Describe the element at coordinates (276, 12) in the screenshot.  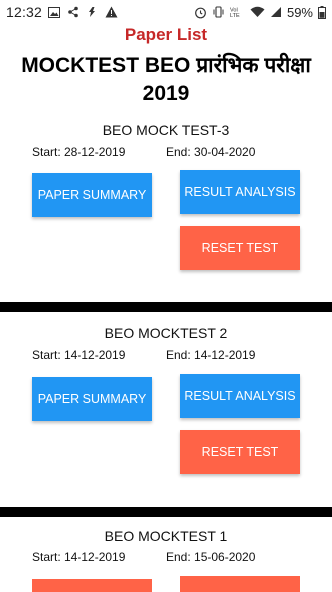
I see `signal-icon` at that location.